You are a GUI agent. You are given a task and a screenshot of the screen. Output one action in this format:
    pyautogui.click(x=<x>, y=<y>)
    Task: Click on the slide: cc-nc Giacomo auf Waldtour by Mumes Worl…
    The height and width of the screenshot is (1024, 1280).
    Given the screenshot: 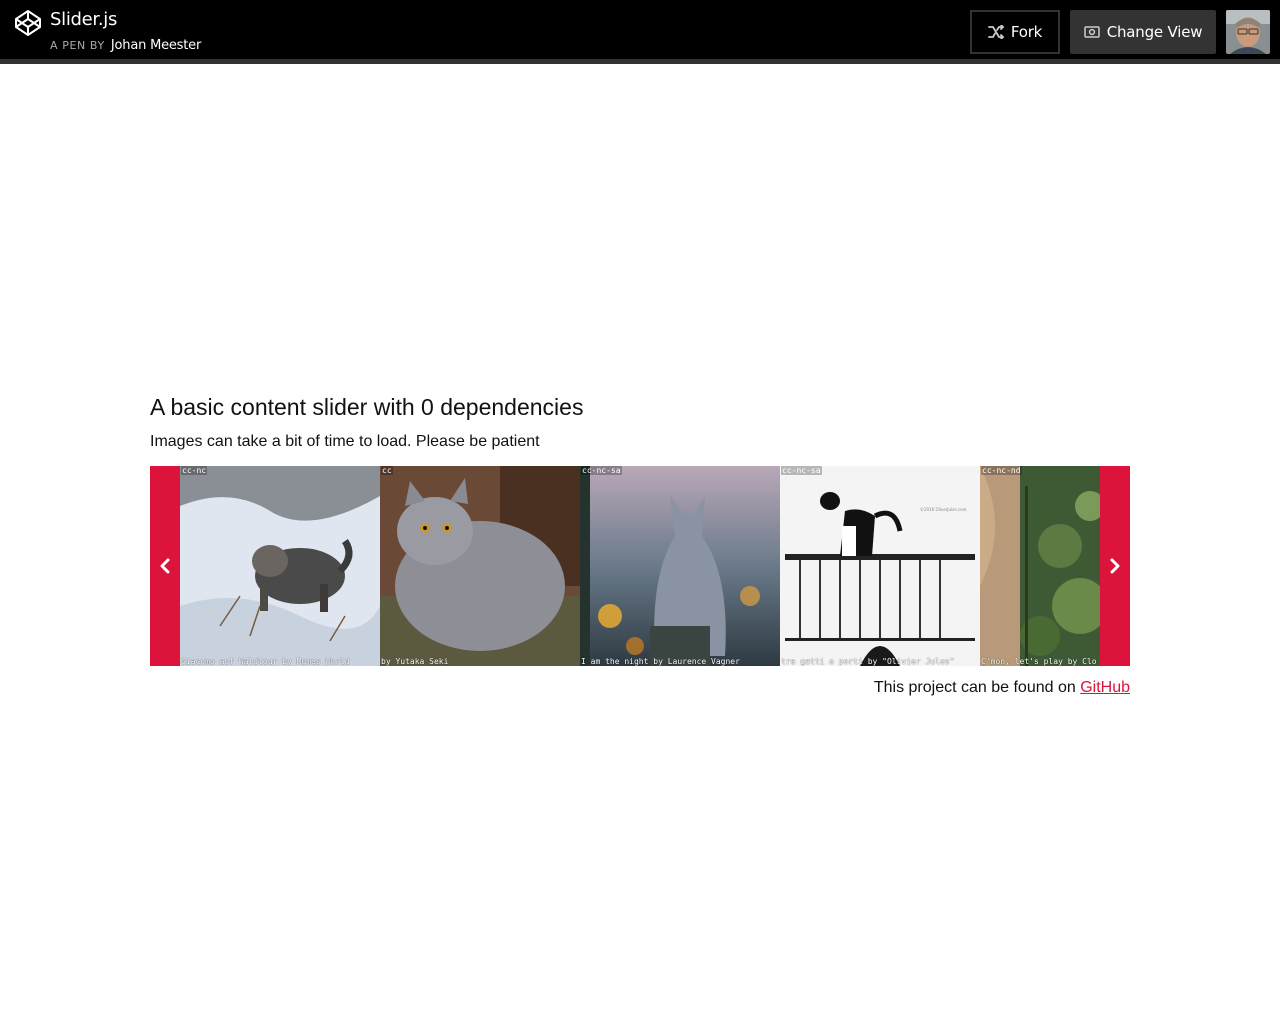 What is the action you would take?
    pyautogui.click(x=280, y=566)
    